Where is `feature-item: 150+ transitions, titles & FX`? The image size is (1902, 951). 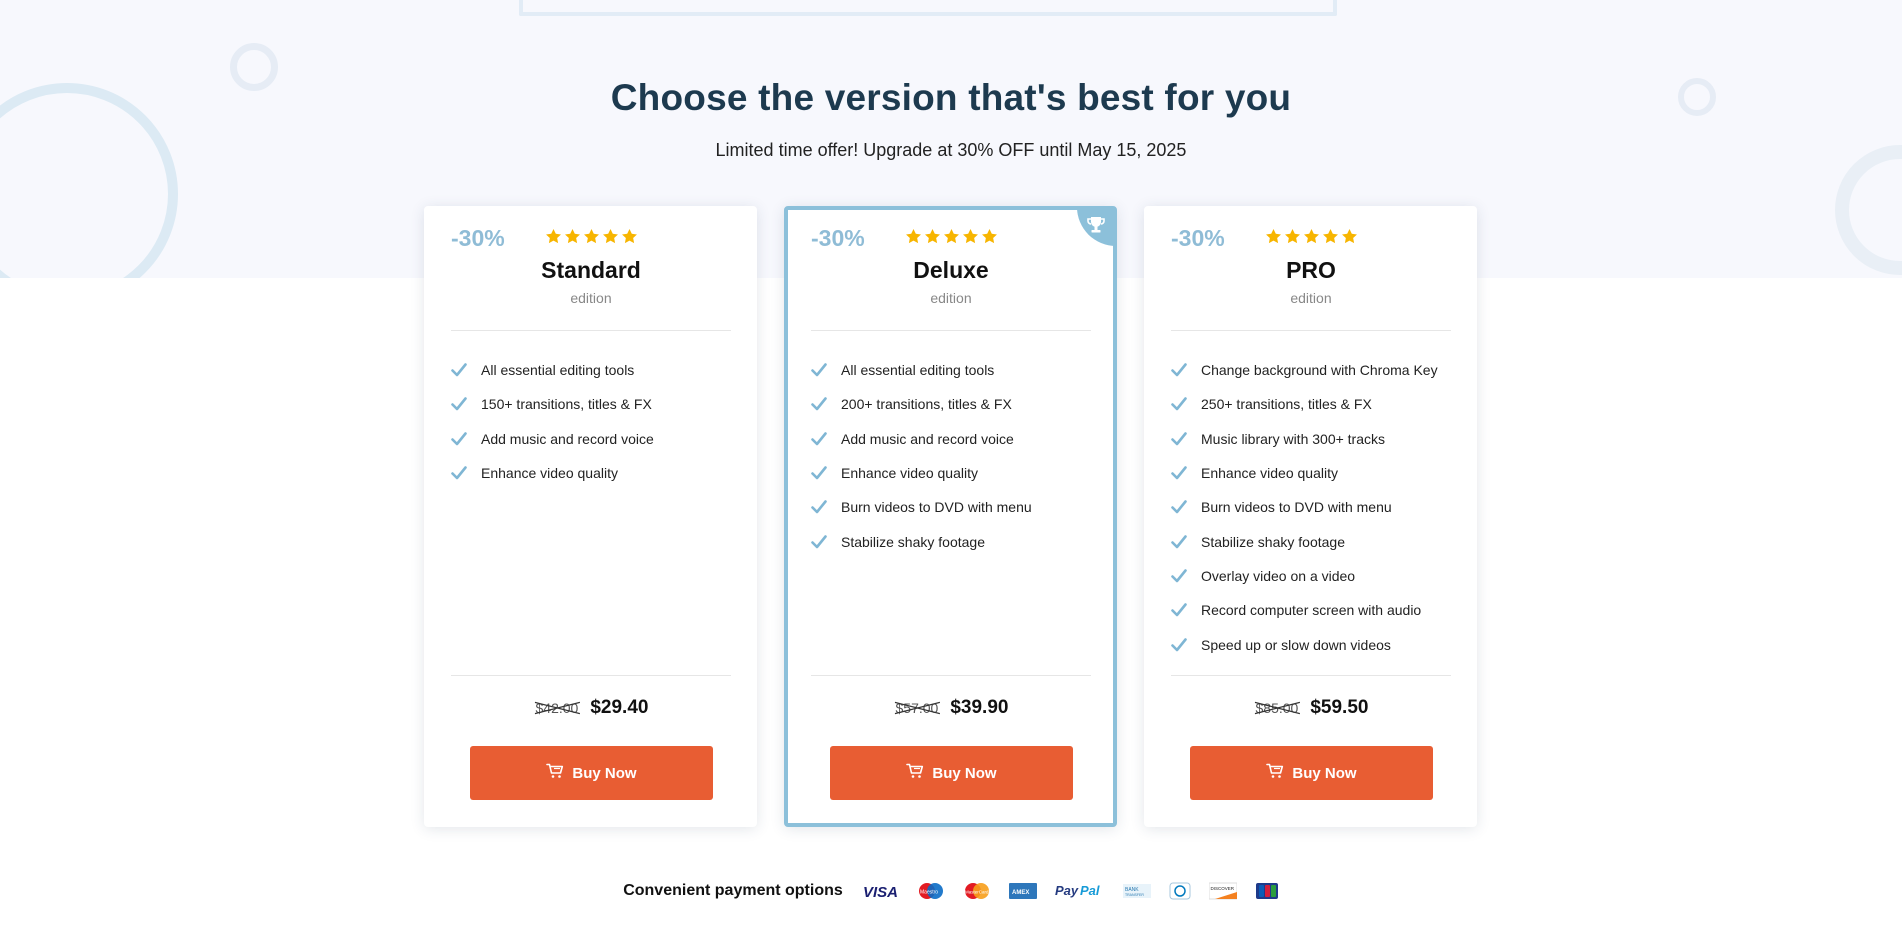 feature-item: 150+ transitions, titles & FX is located at coordinates (591, 404).